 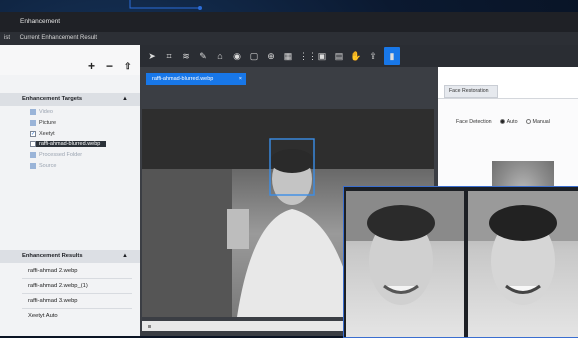 What do you see at coordinates (322, 56) in the screenshot?
I see `image-icon: ▣` at bounding box center [322, 56].